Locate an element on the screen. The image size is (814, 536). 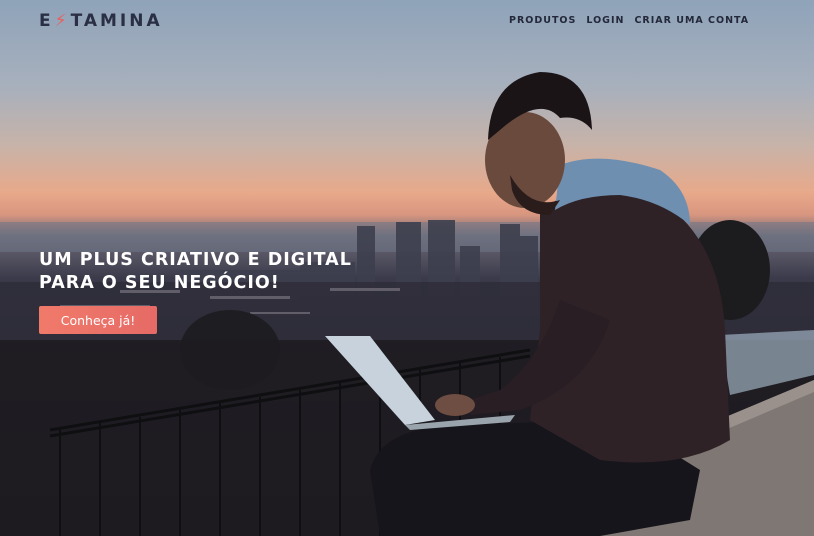
brand-logo: E ⚡︎ TAMINA is located at coordinates (101, 21).